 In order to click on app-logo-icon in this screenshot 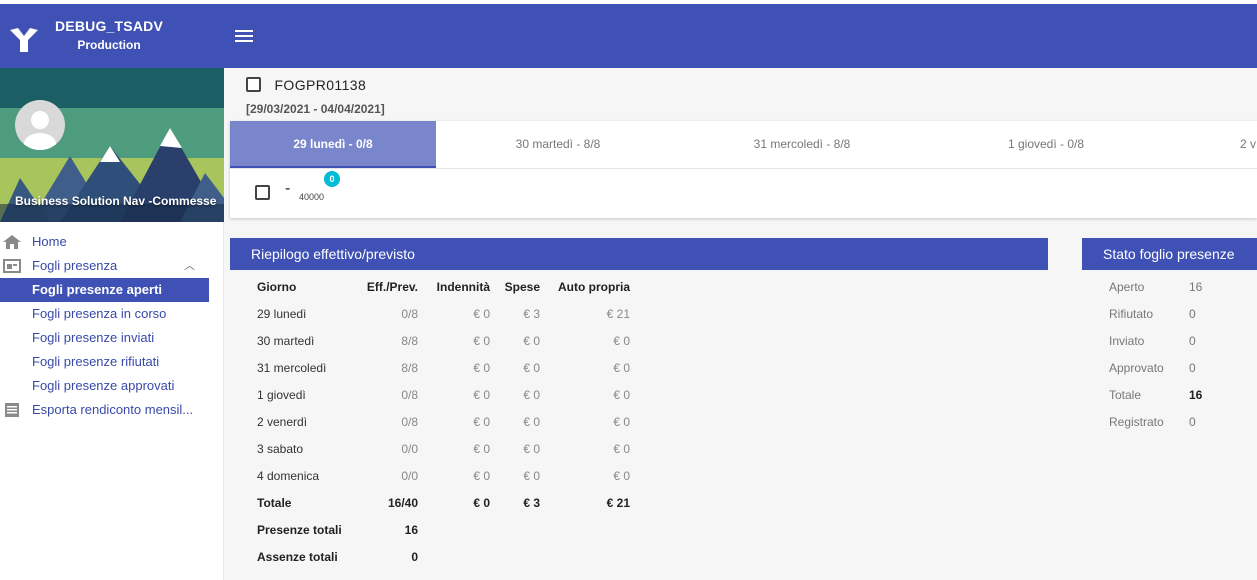, I will do `click(24, 40)`.